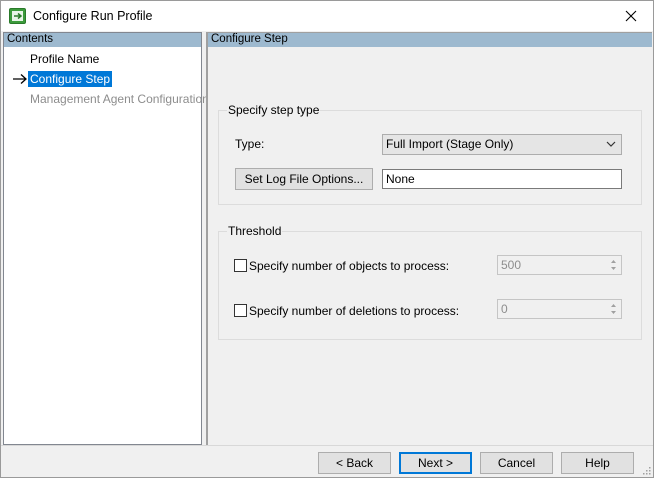 The height and width of the screenshot is (478, 654). What do you see at coordinates (430, 40) in the screenshot?
I see `configure-step-header: Configure Step` at bounding box center [430, 40].